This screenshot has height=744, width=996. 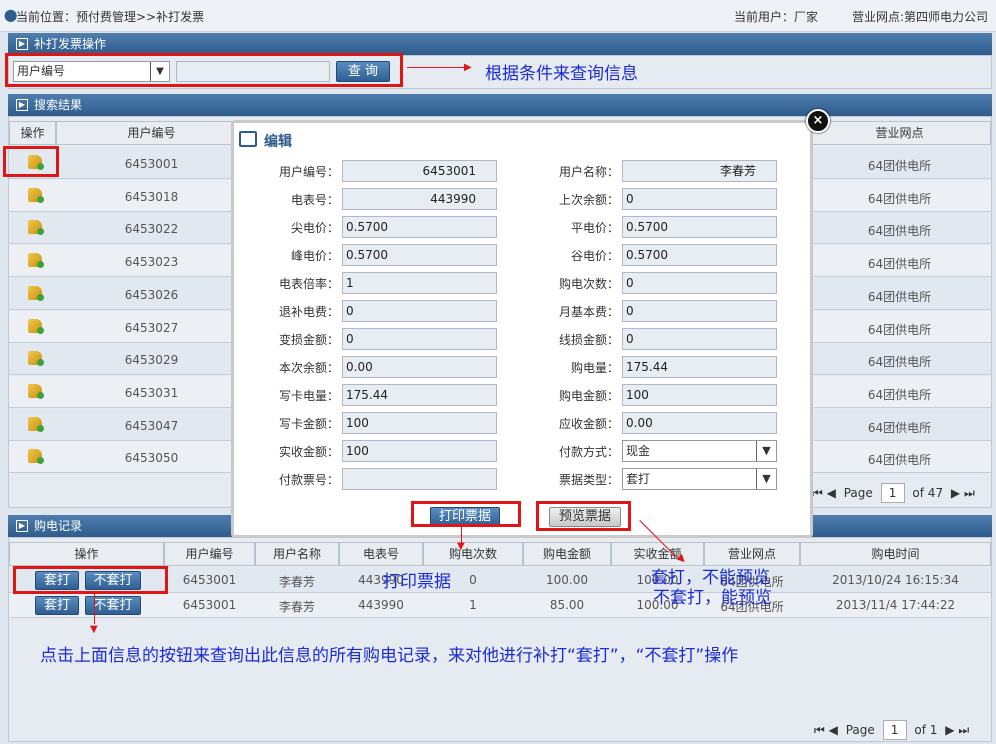 I want to click on highlight-print, so click(x=466, y=514).